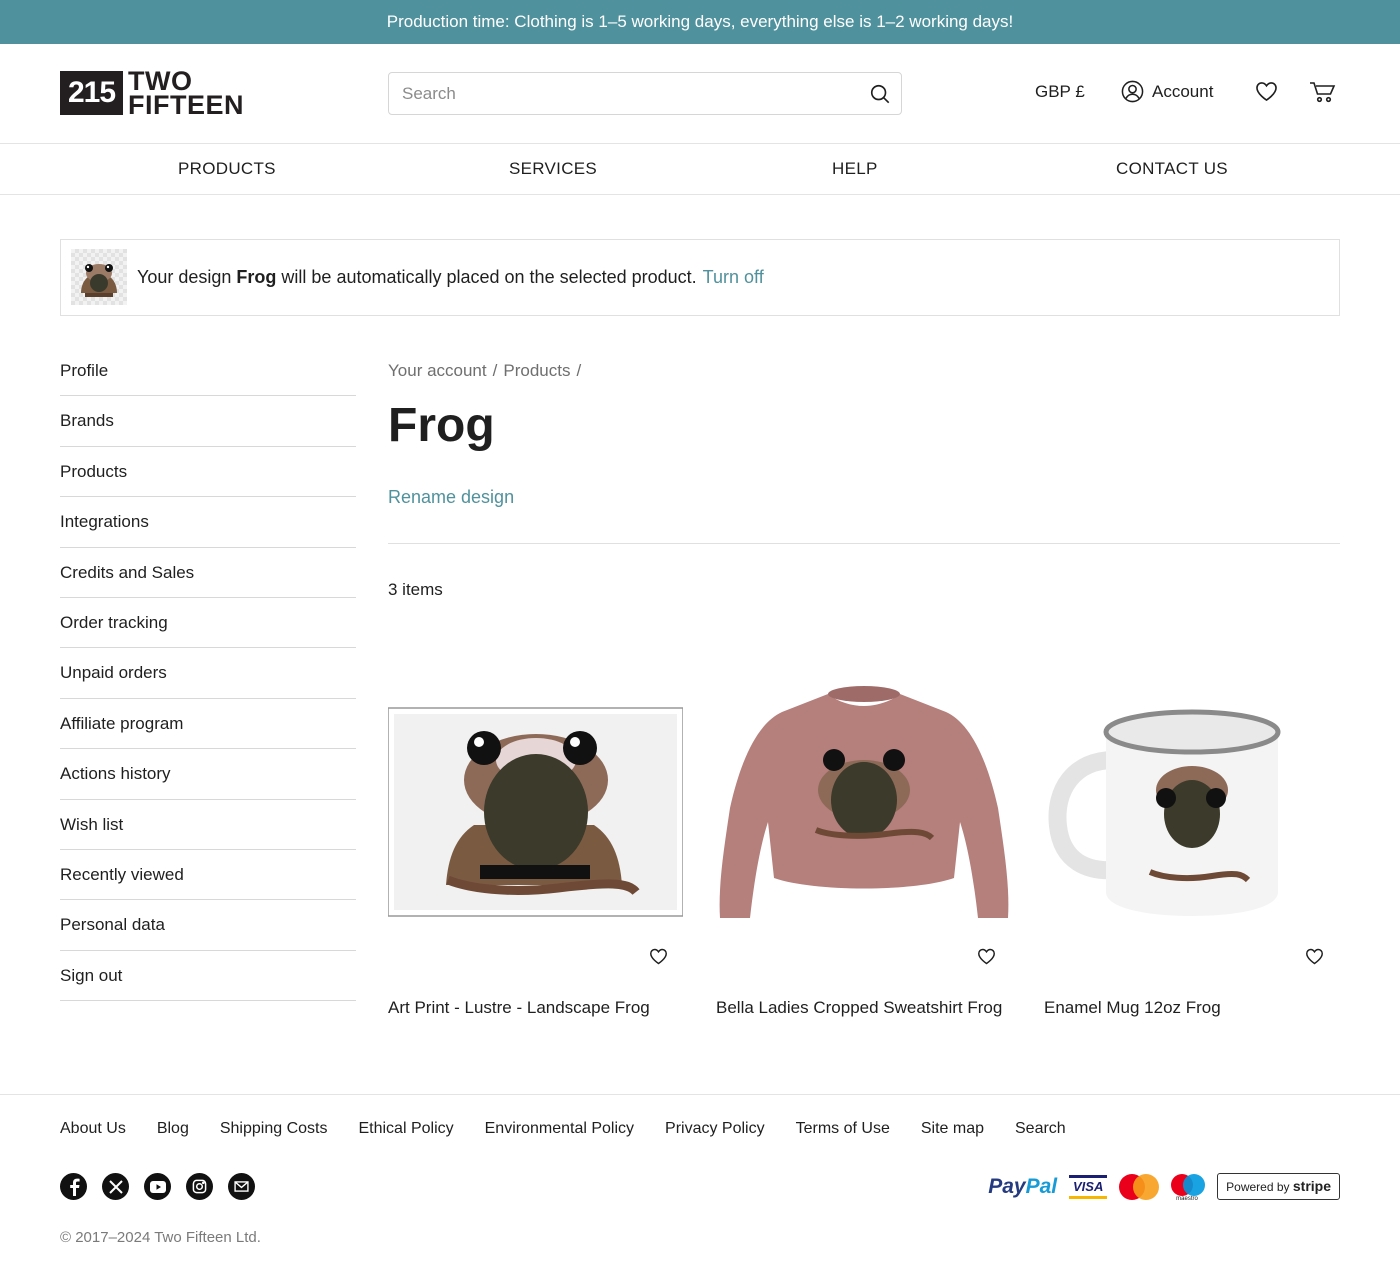 The width and height of the screenshot is (1400, 1276). Describe the element at coordinates (208, 774) in the screenshot. I see `sidebar-item-actions-history: Actions history` at that location.